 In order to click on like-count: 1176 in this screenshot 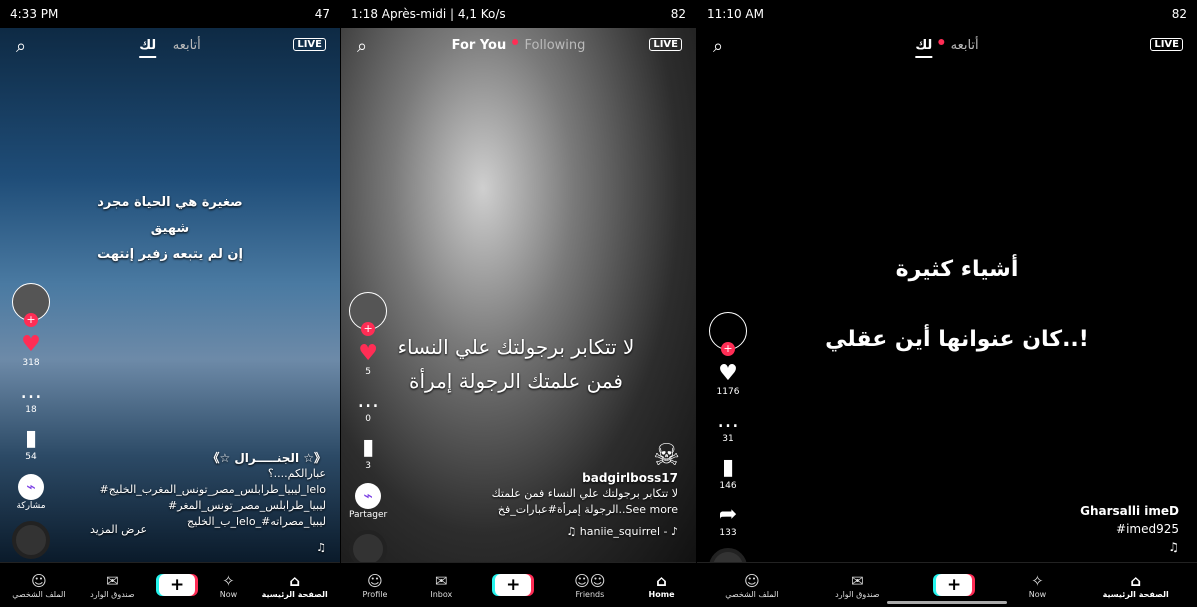, I will do `click(728, 392)`.